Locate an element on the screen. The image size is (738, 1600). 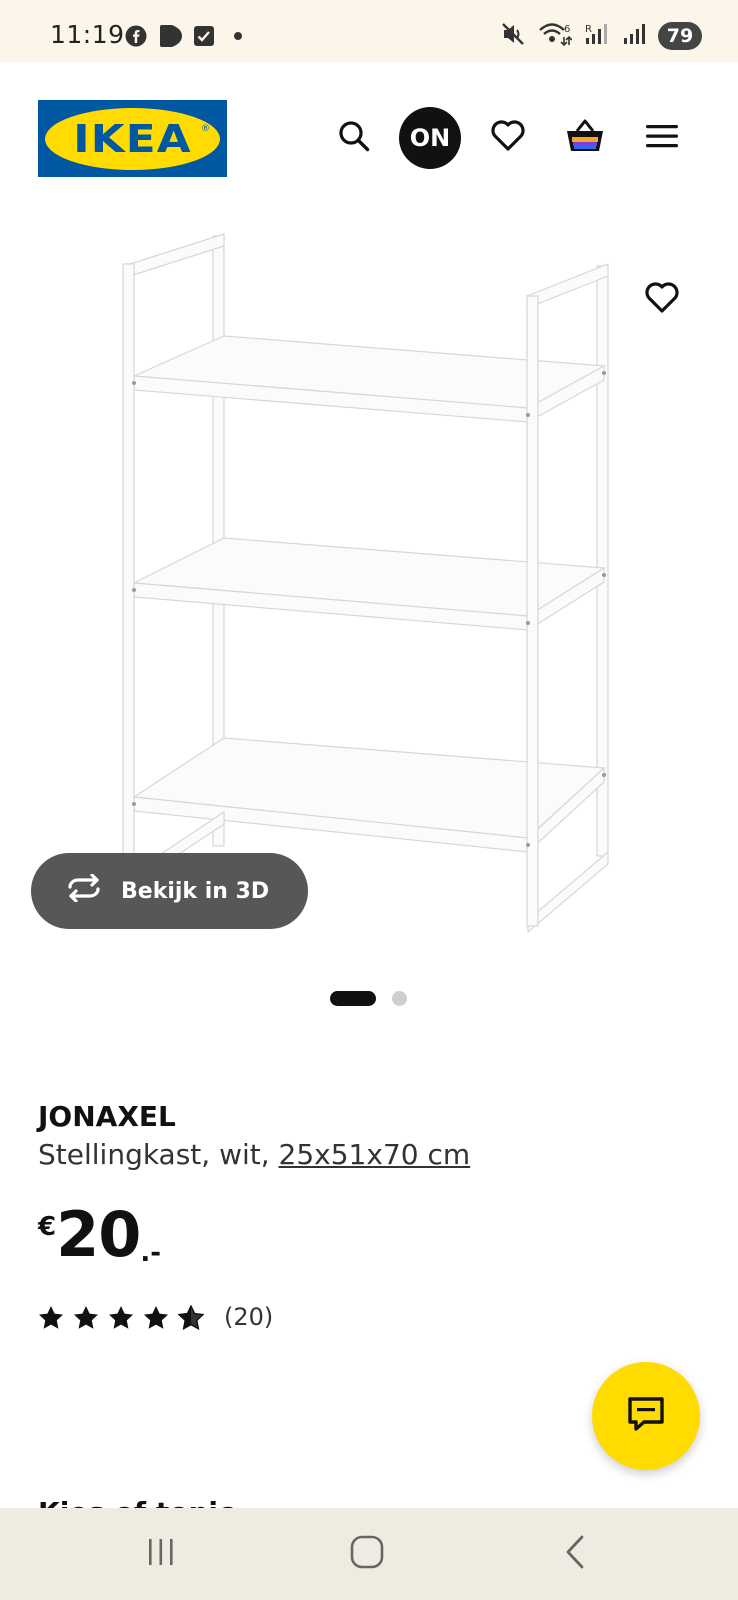
favourites-button is located at coordinates (508, 138).